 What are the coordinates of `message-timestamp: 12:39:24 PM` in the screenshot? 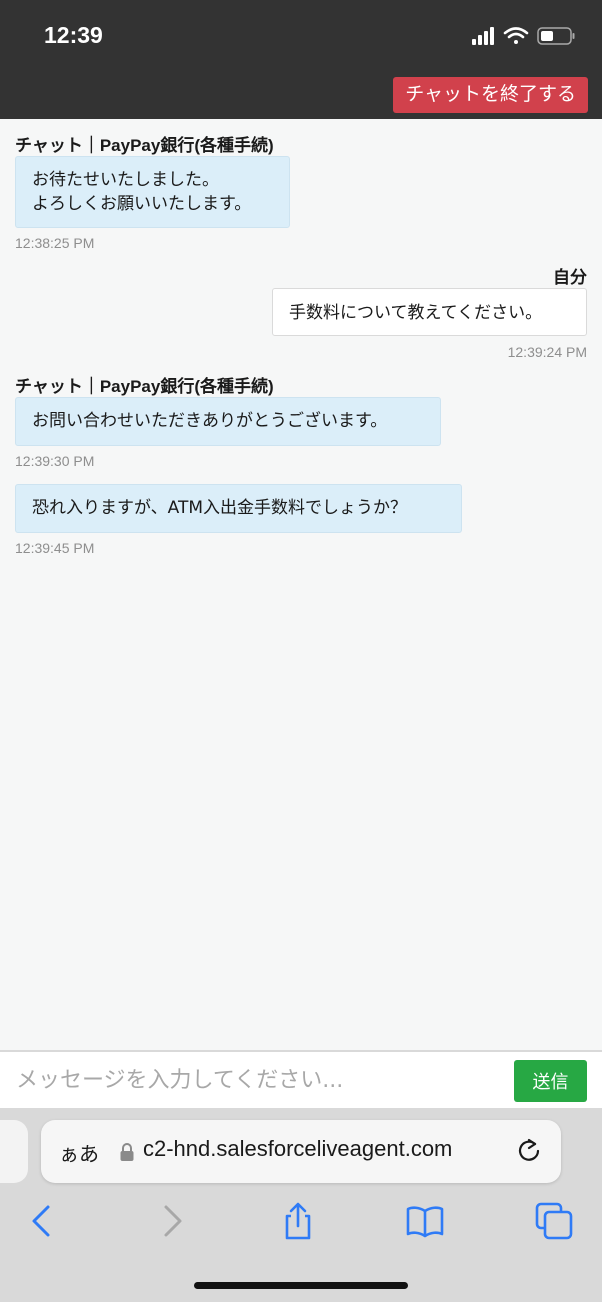 It's located at (547, 352).